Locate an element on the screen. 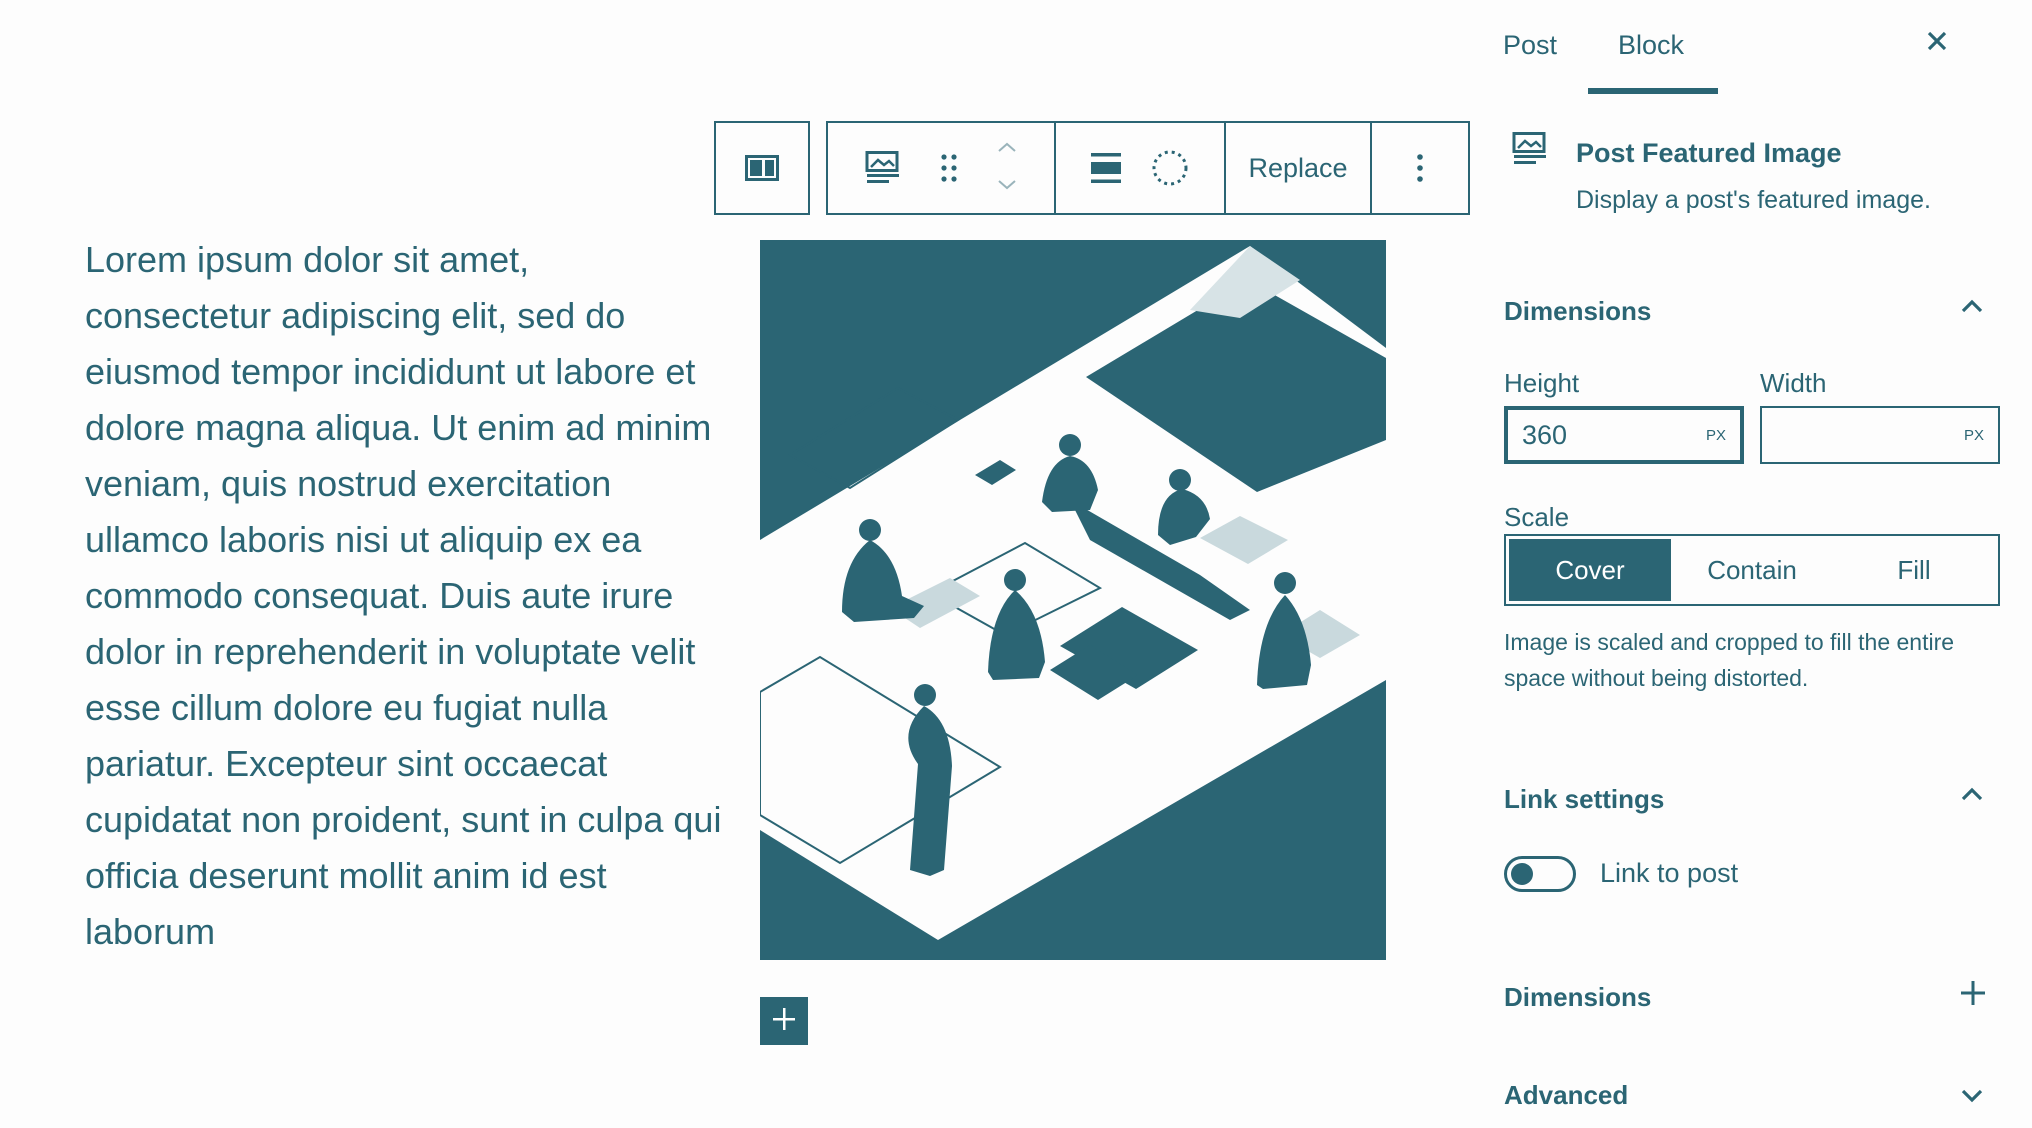 Image resolution: width=2032 pixels, height=1128 pixels. scale-toggle-group: Cover Contain Fill is located at coordinates (1752, 570).